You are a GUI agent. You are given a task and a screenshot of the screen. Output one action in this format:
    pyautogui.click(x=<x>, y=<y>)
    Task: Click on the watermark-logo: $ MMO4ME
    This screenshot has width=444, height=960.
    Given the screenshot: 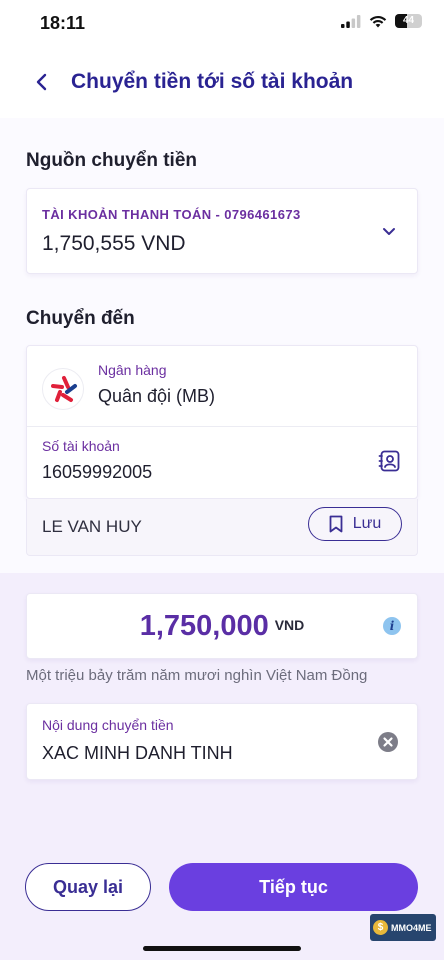 What is the action you would take?
    pyautogui.click(x=403, y=927)
    